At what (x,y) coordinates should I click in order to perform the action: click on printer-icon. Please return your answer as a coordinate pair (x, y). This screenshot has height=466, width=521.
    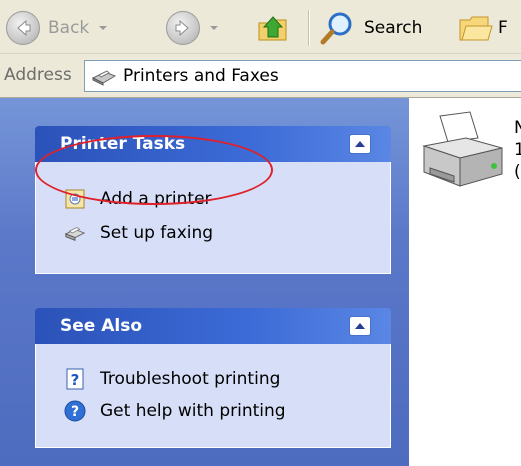
    Looking at the image, I should click on (462, 149).